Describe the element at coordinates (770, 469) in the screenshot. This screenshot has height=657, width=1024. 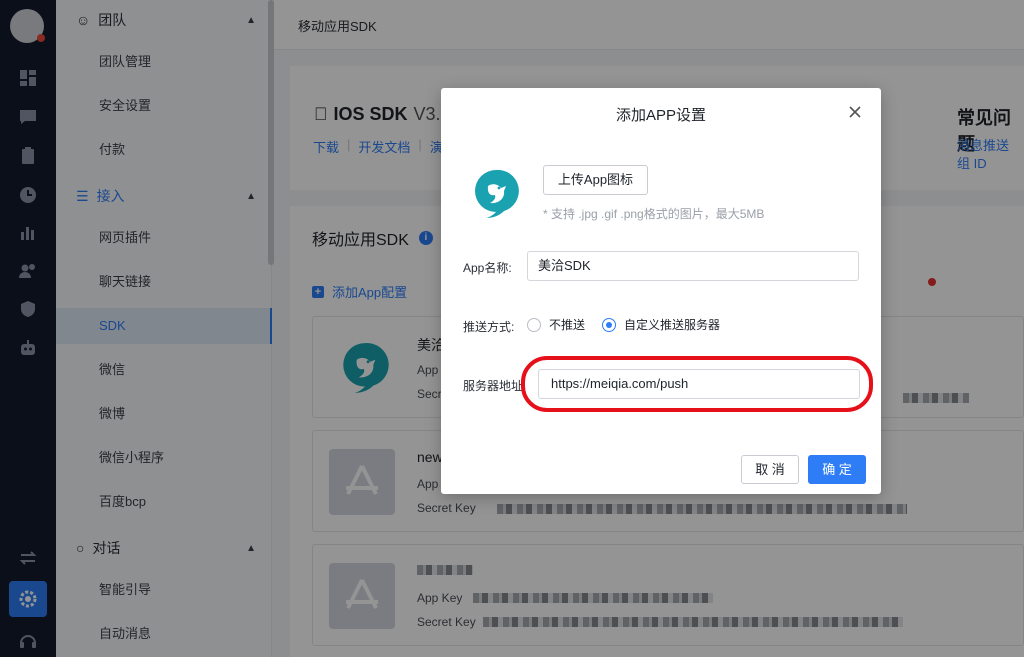
I see `cancel-button: 取 消` at that location.